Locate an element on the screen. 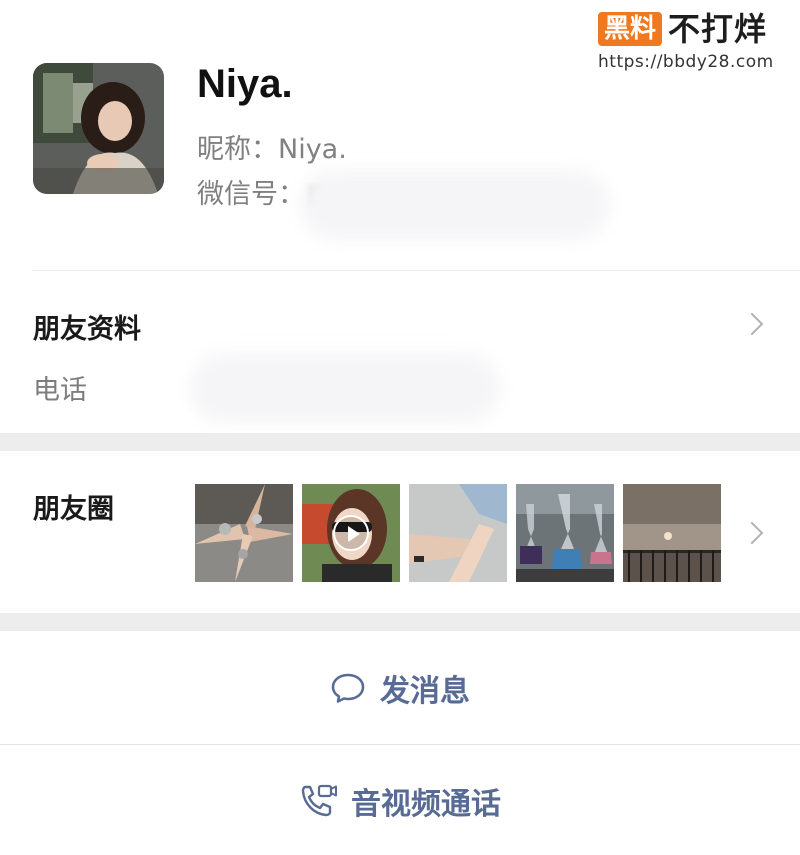 This screenshot has height=855, width=800. avatar is located at coordinates (98, 128).